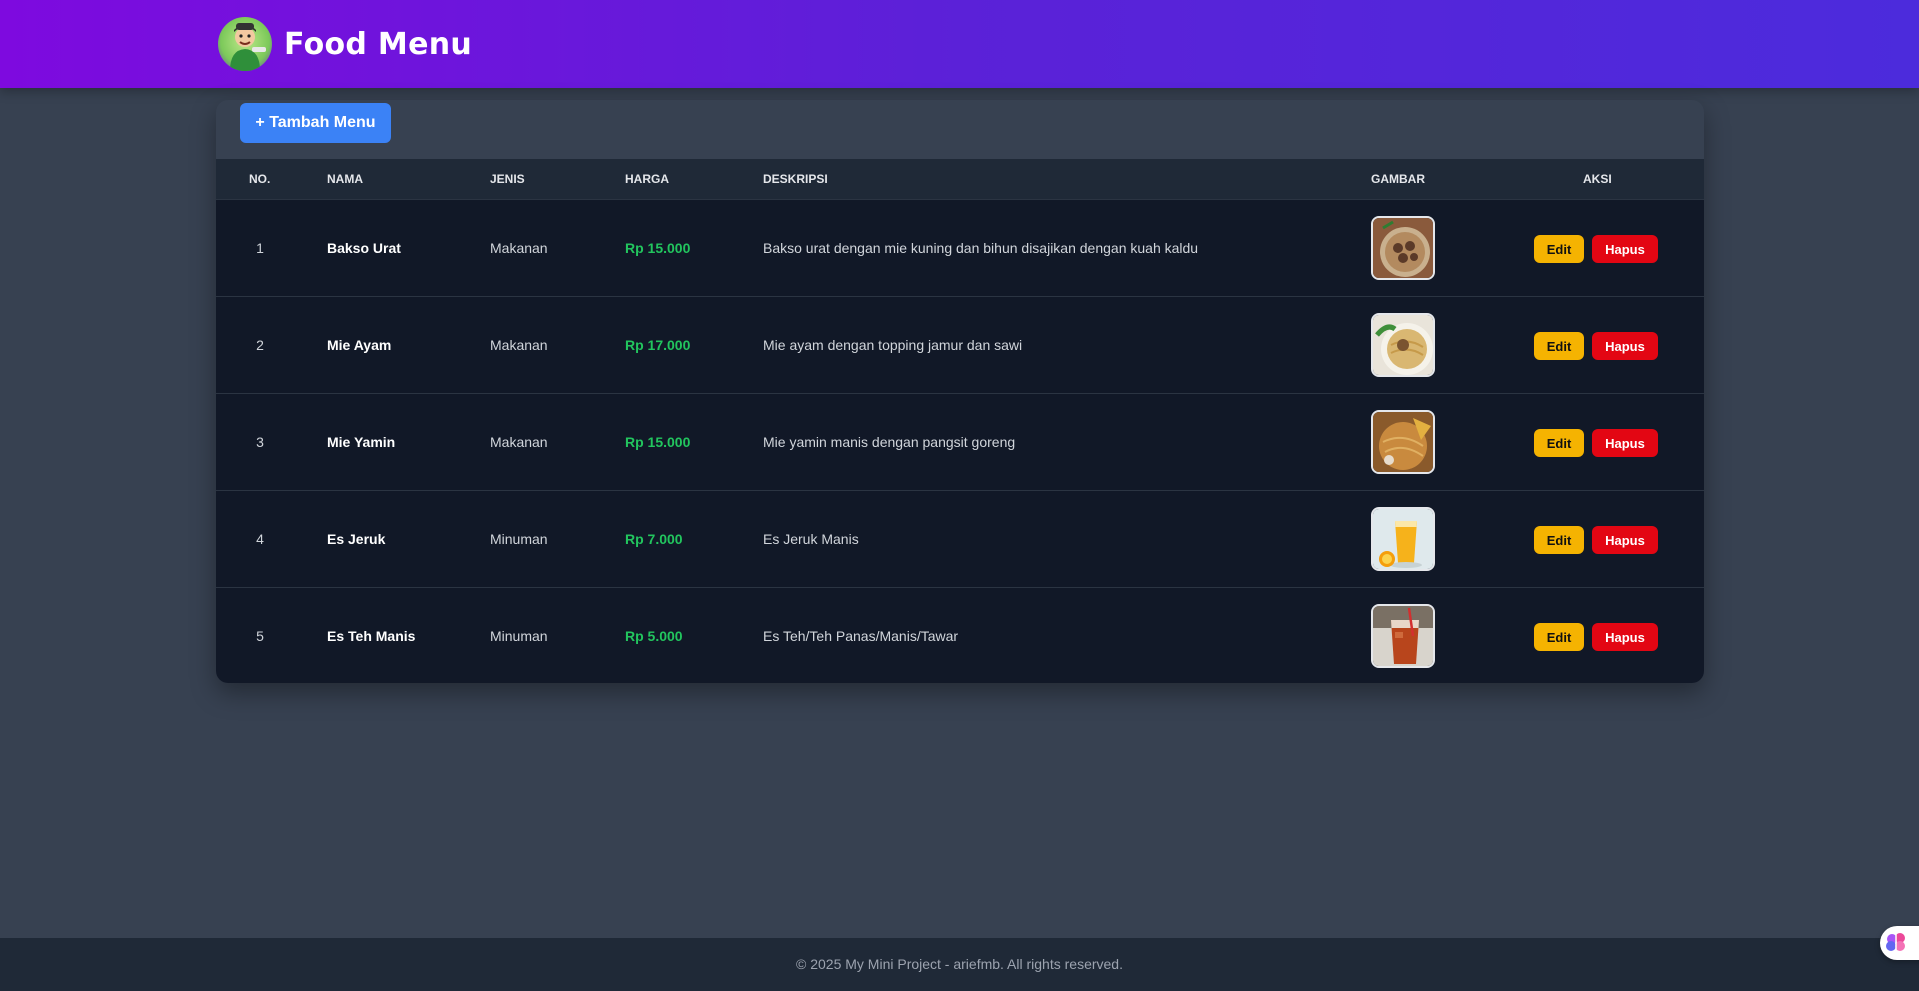 The width and height of the screenshot is (1919, 991). Describe the element at coordinates (315, 123) in the screenshot. I see `add-menu-button: + Tambah Menu` at that location.